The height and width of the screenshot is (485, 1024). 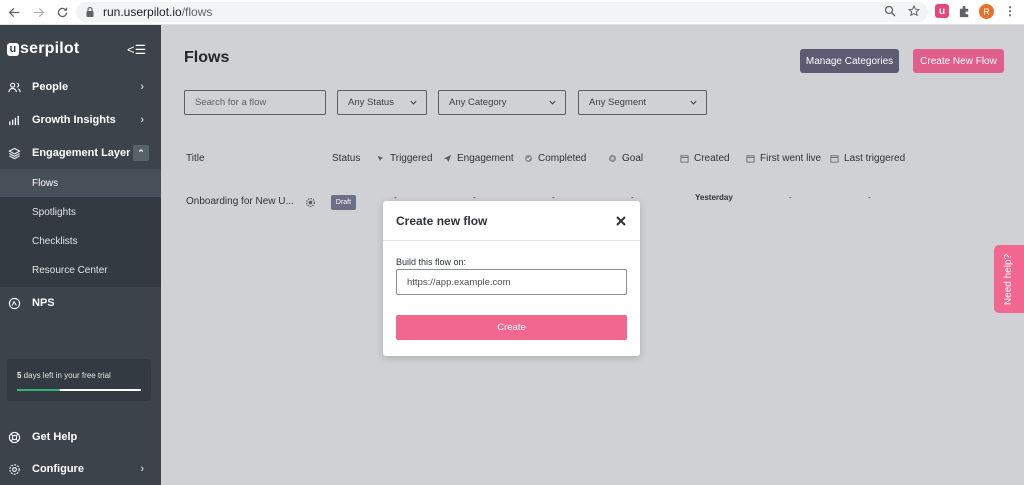 What do you see at coordinates (80, 183) in the screenshot?
I see `sidebar-subitem-flows: Flows` at bounding box center [80, 183].